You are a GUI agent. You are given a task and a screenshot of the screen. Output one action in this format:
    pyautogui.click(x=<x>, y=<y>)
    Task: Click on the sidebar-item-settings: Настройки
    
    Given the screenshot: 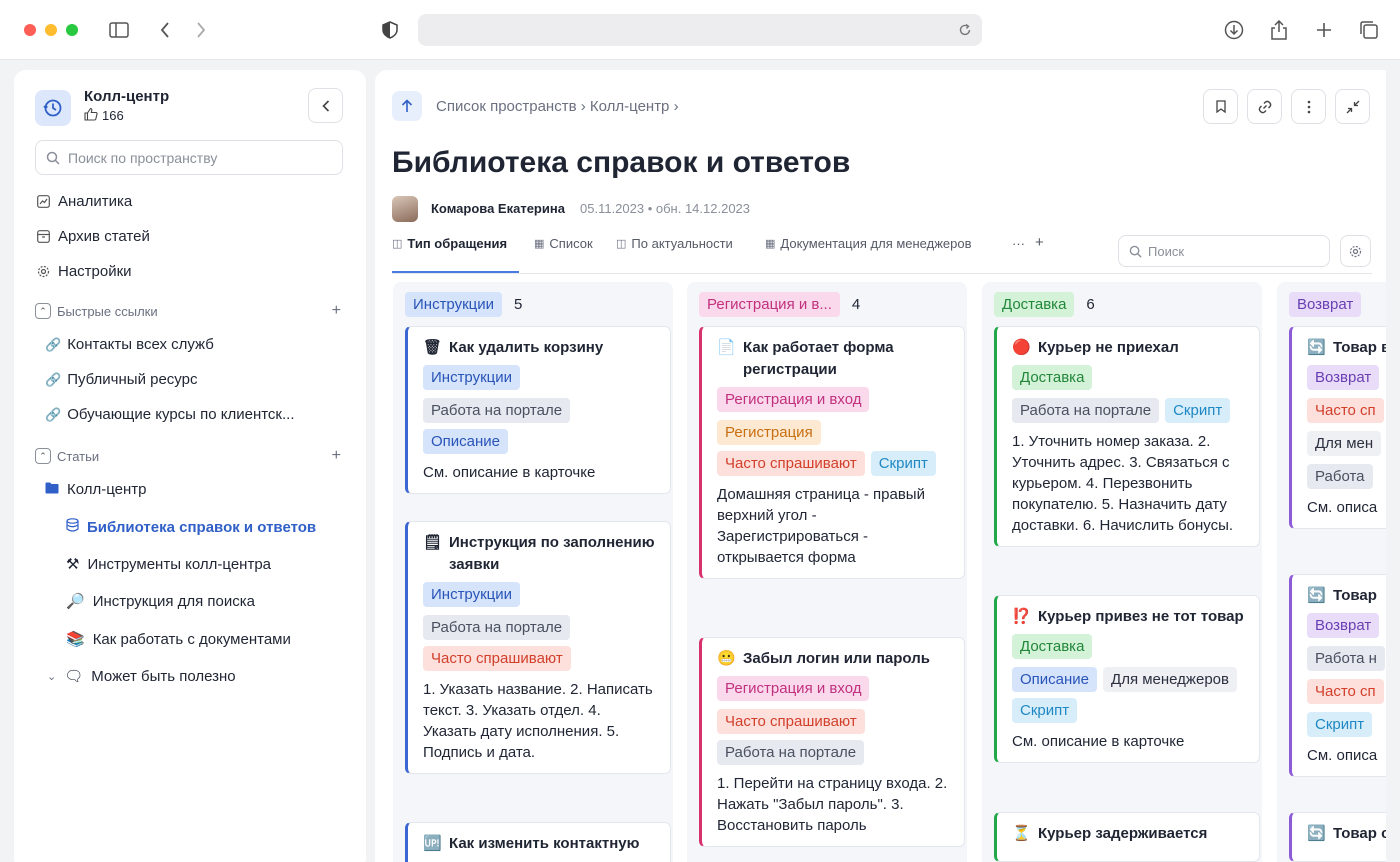 What is the action you would take?
    pyautogui.click(x=84, y=271)
    